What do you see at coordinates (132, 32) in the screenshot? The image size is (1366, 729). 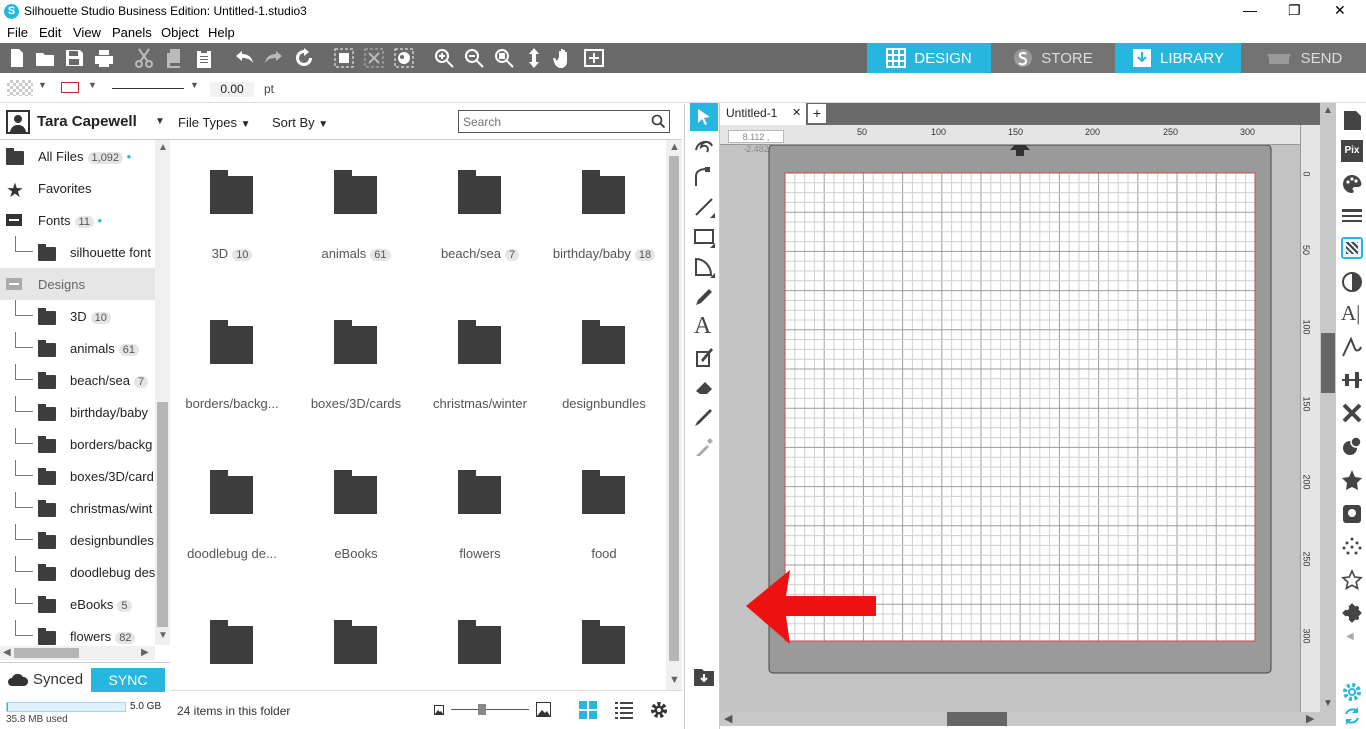 I see `menu-panels: Panels` at bounding box center [132, 32].